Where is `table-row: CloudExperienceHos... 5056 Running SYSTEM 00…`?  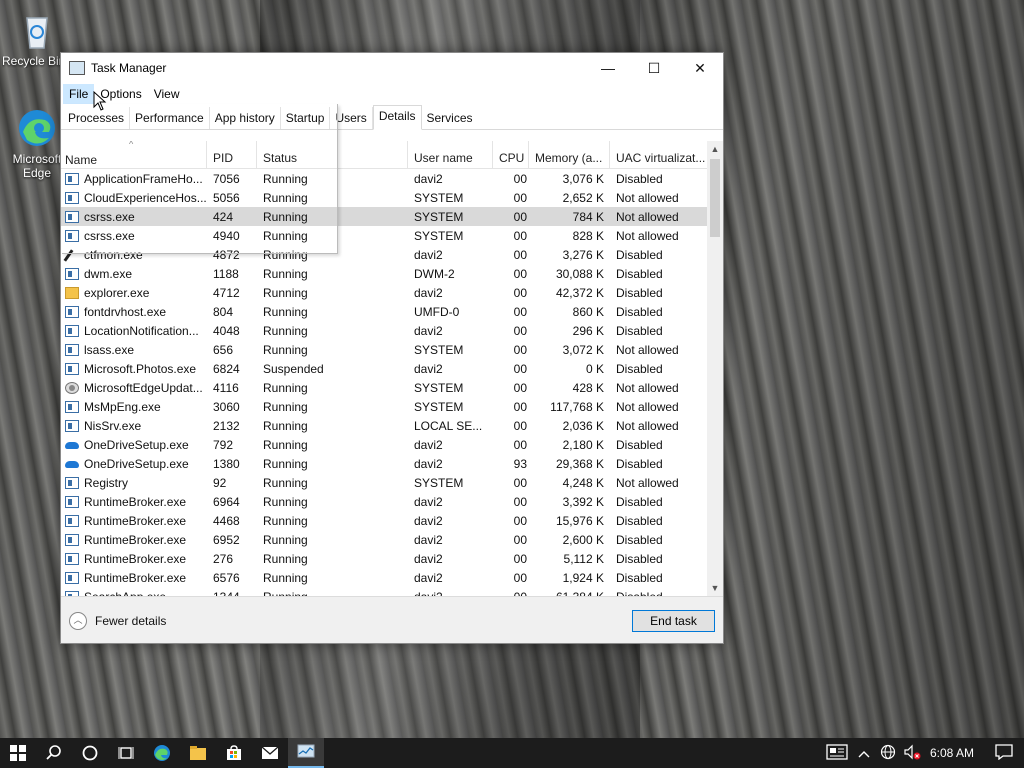 table-row: CloudExperienceHos... 5056 Running SYSTEM 00… is located at coordinates (384, 197).